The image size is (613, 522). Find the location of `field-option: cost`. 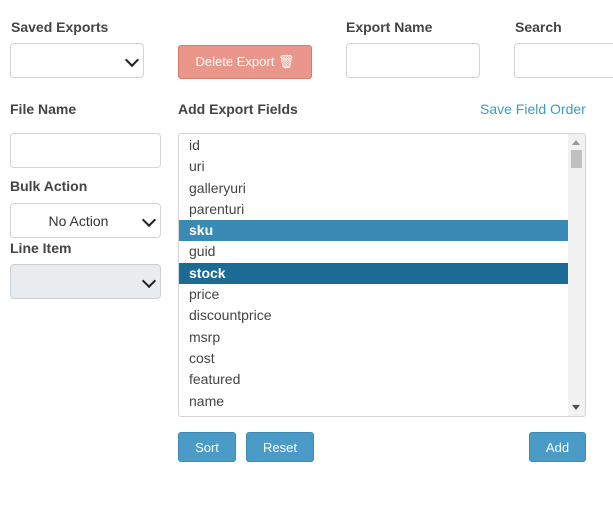

field-option: cost is located at coordinates (373, 358).